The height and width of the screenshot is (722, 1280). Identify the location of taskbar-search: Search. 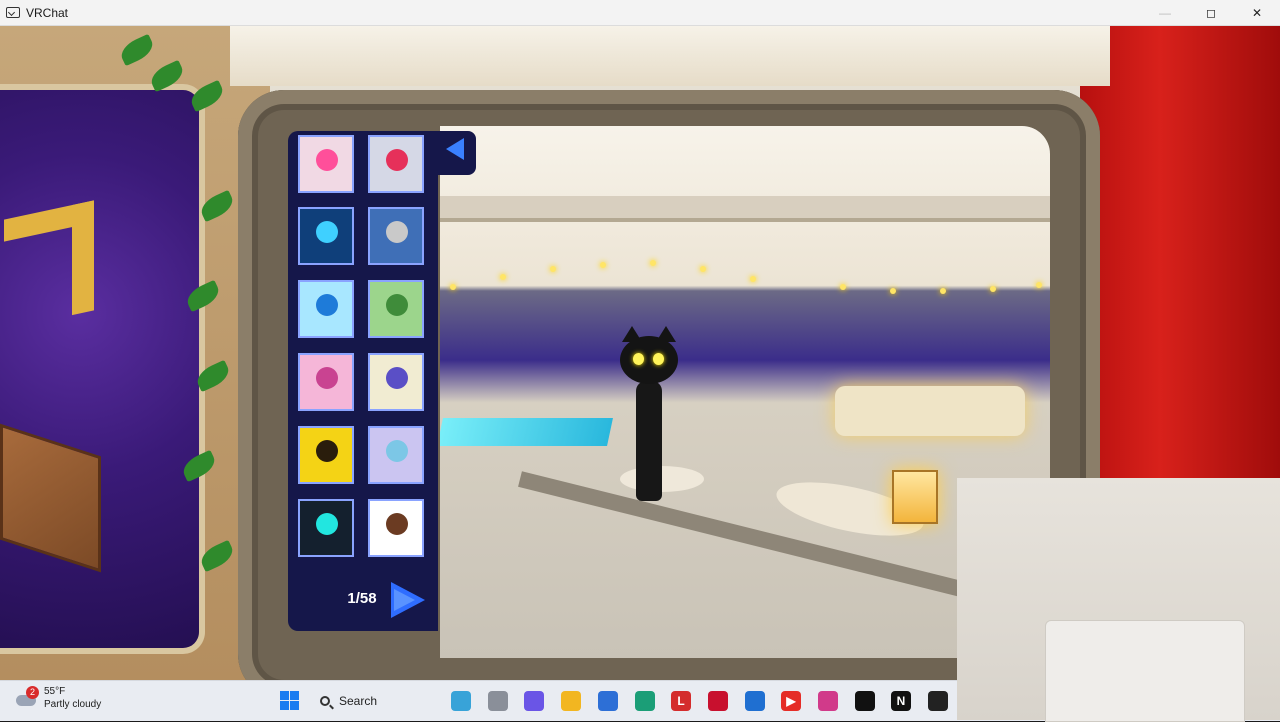
(376, 701).